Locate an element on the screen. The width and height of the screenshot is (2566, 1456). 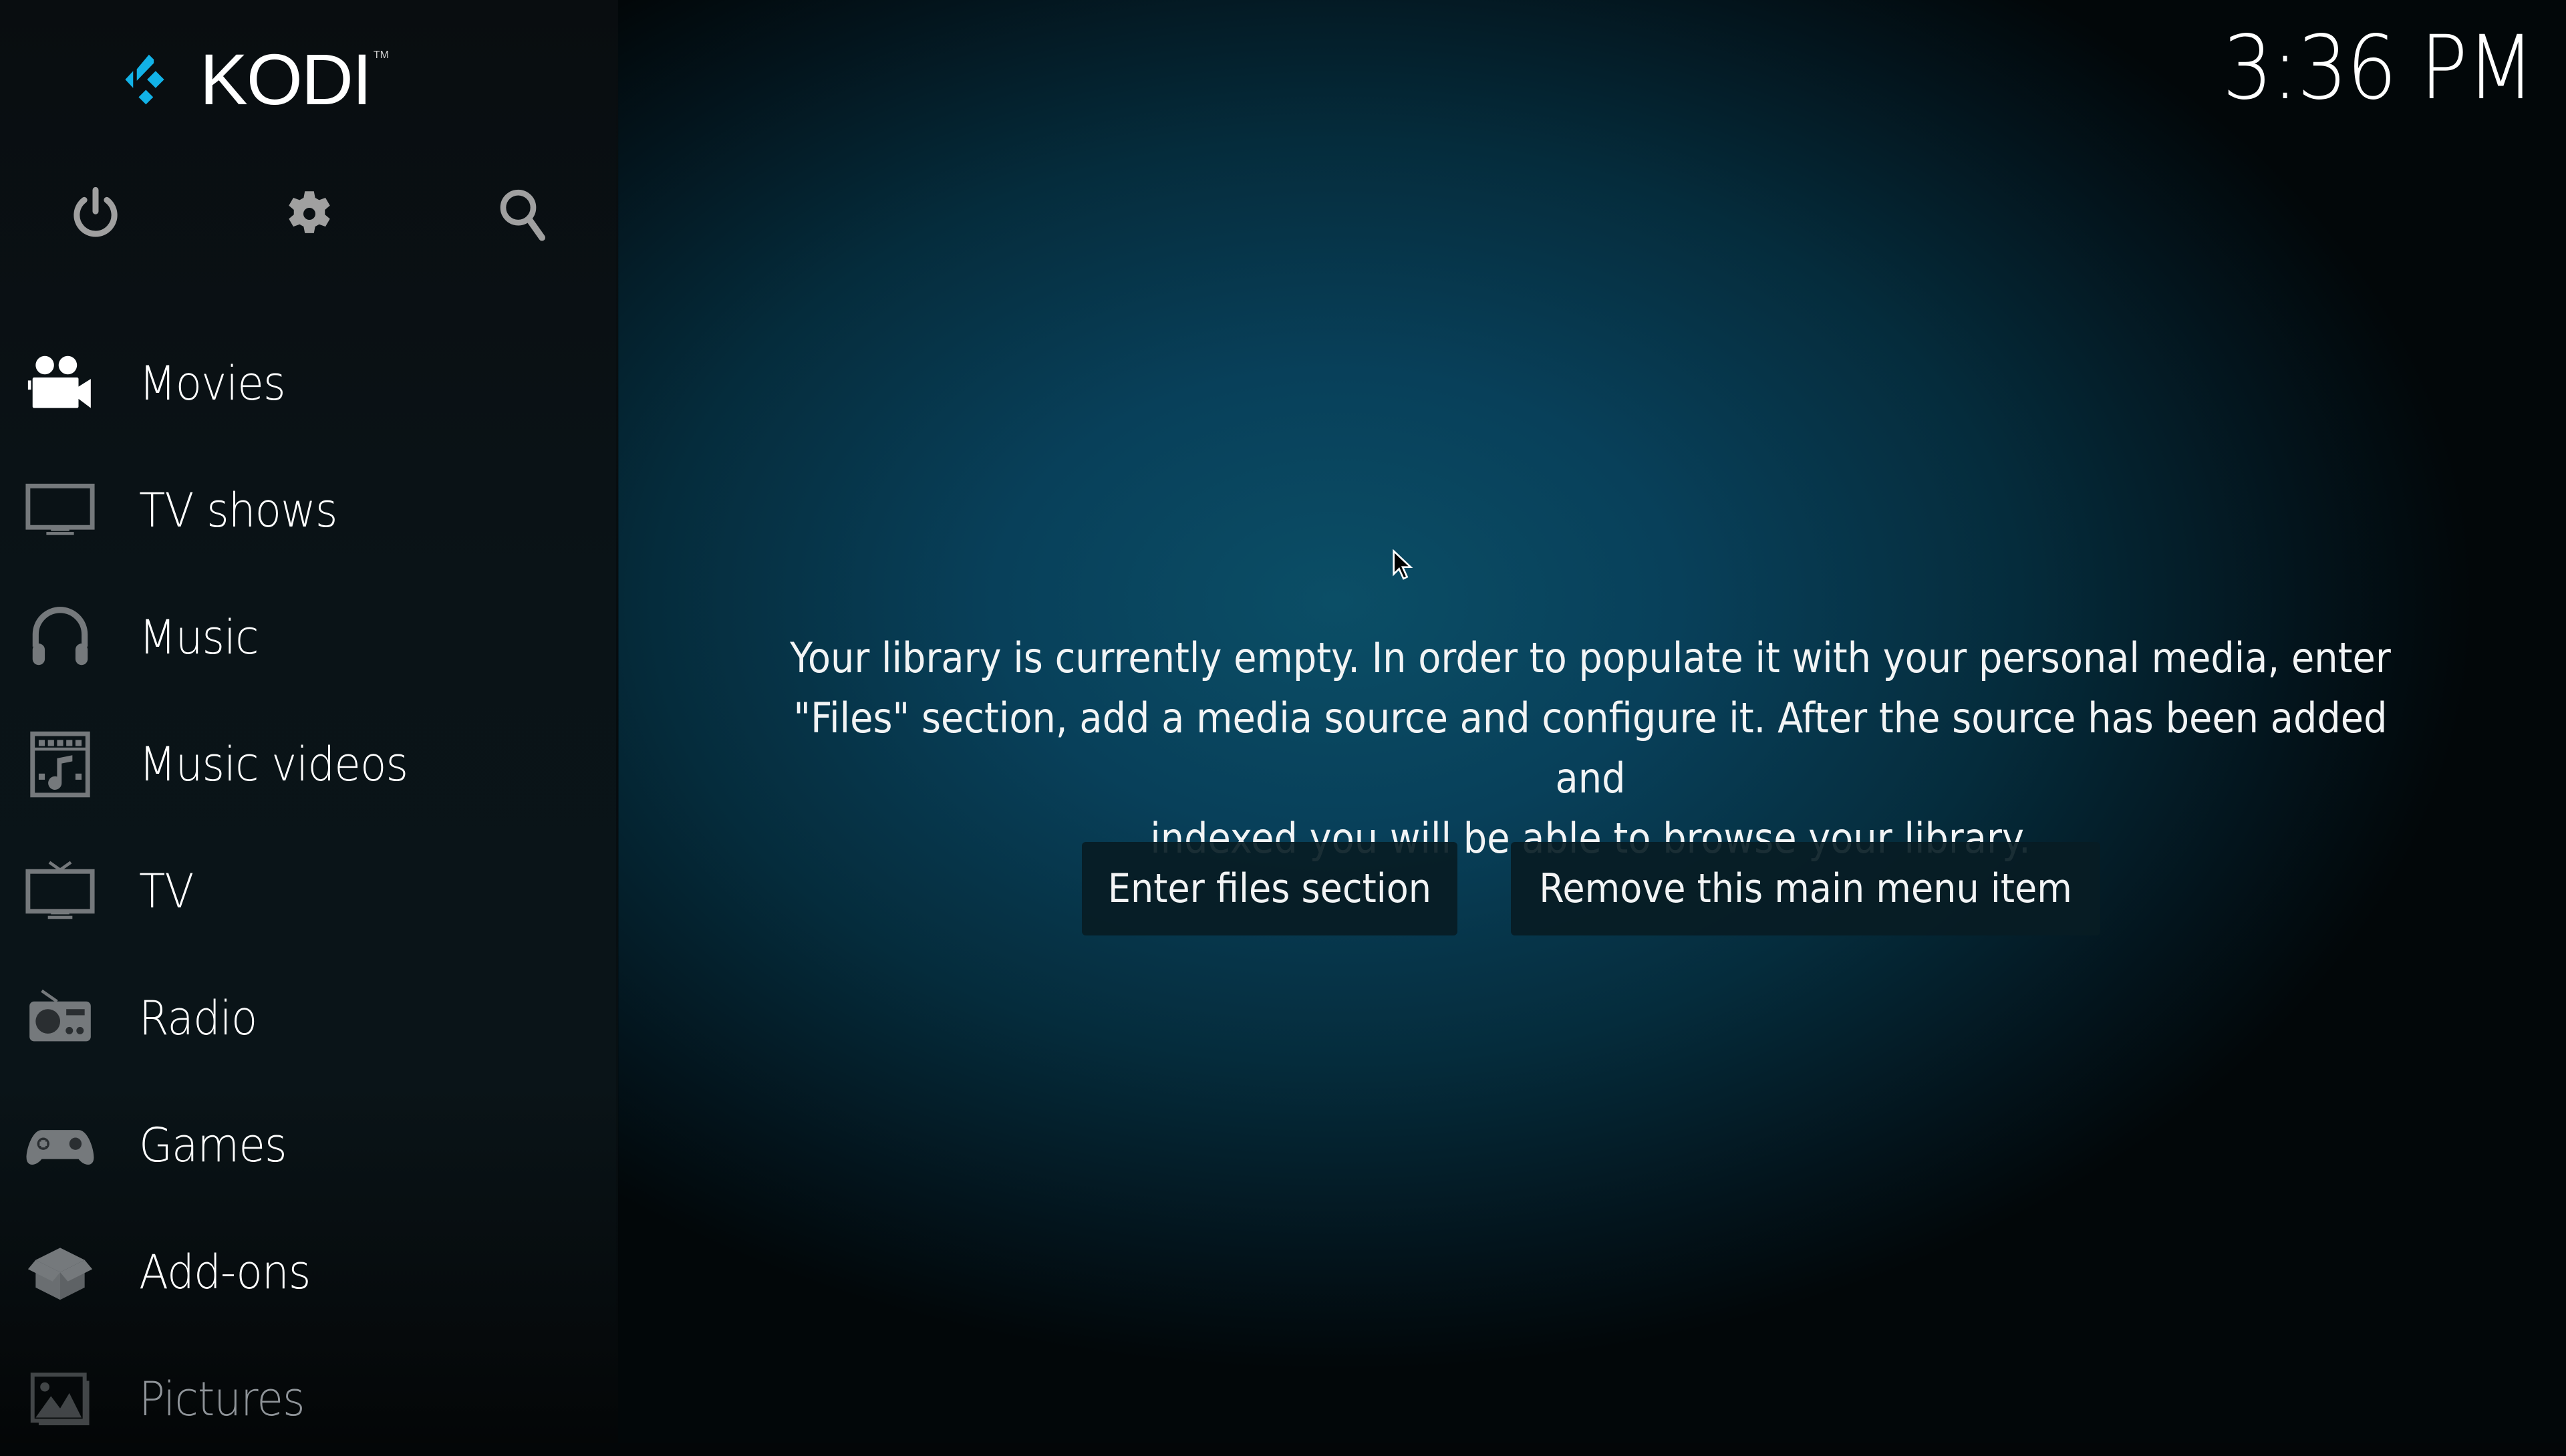
sidebar-item-label: TV is located at coordinates (166, 891).